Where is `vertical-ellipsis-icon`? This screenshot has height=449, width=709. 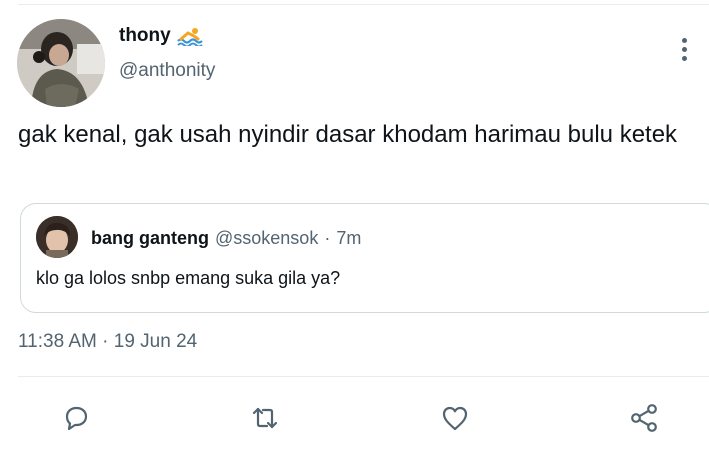 vertical-ellipsis-icon is located at coordinates (684, 40).